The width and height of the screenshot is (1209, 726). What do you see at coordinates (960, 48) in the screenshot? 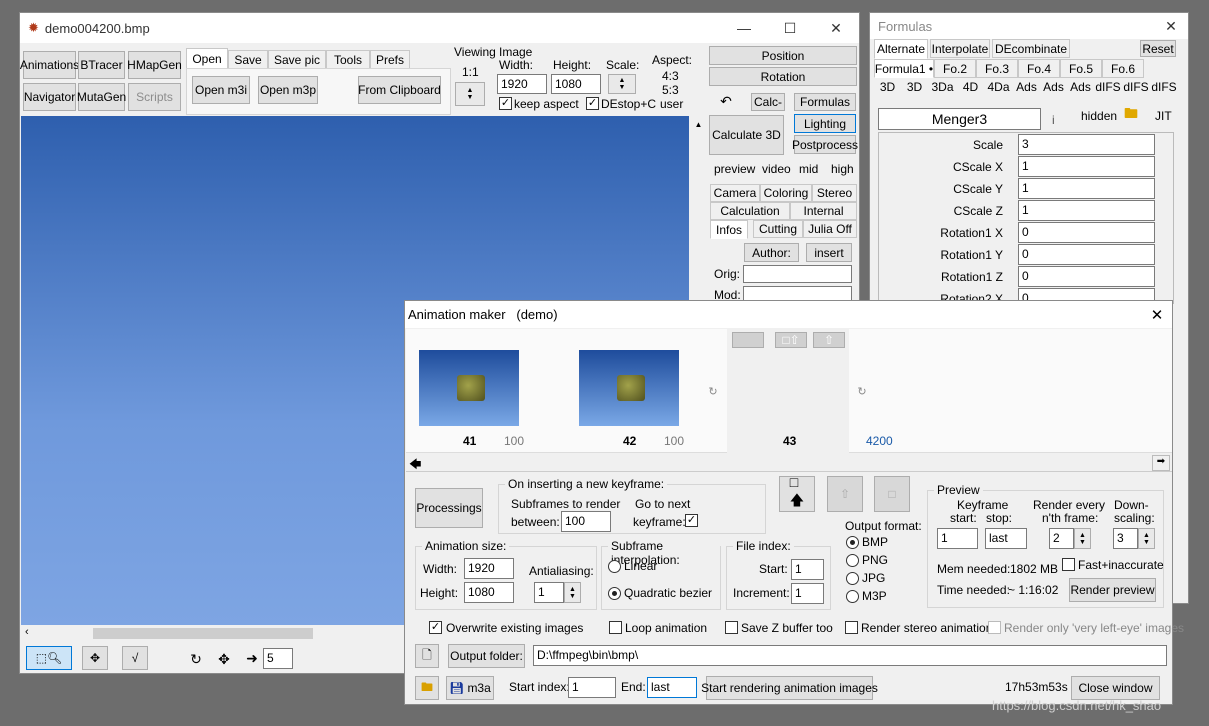
I see `tab-interpolate: Interpolate` at bounding box center [960, 48].